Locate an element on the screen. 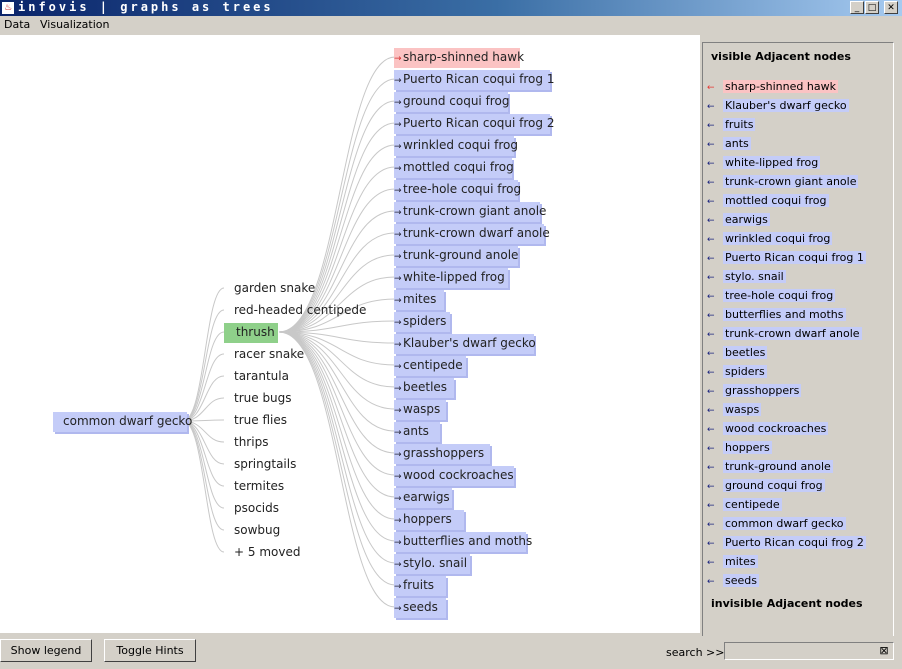  adjacent-node-item: ← mottled coqui frog is located at coordinates (768, 200).